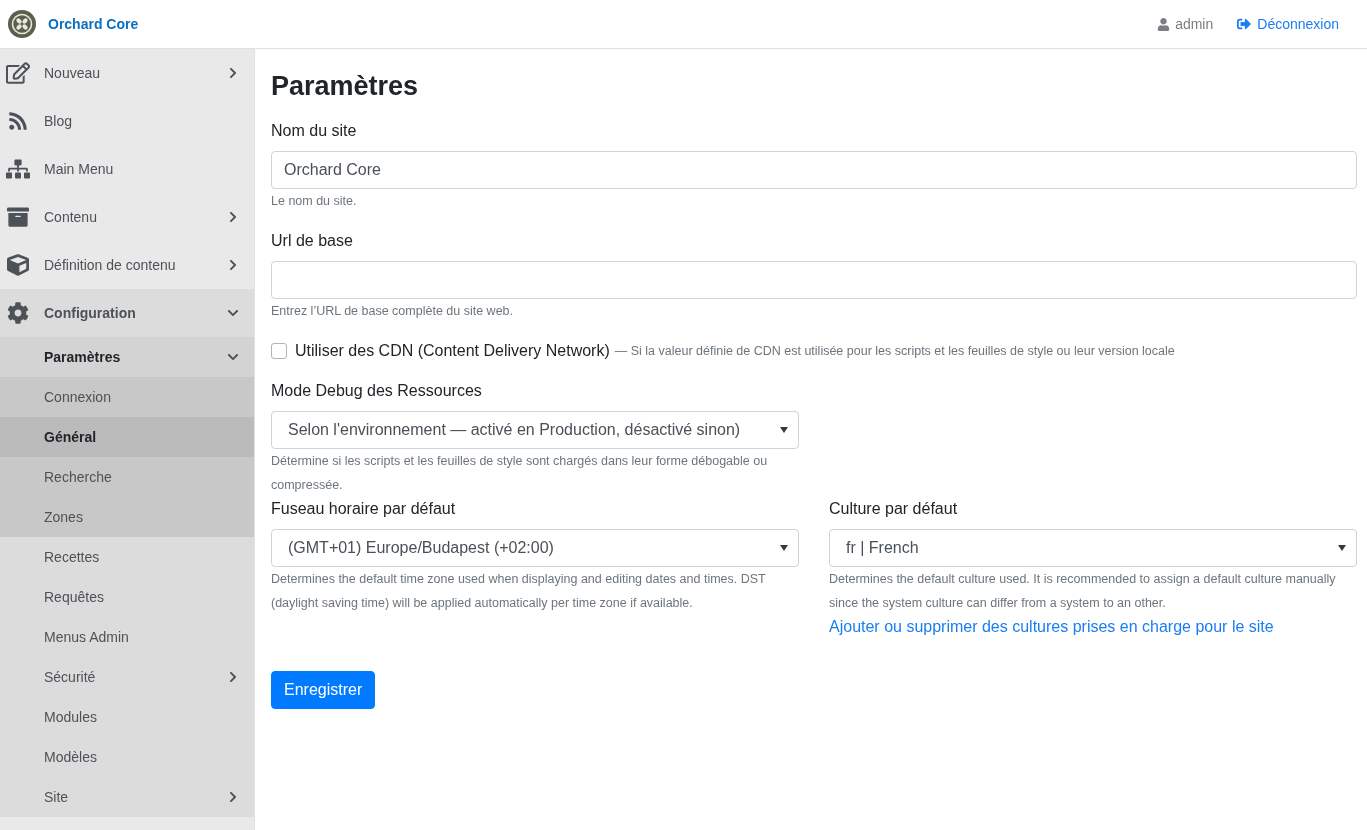 The width and height of the screenshot is (1367, 830). What do you see at coordinates (814, 280) in the screenshot?
I see `text-input` at bounding box center [814, 280].